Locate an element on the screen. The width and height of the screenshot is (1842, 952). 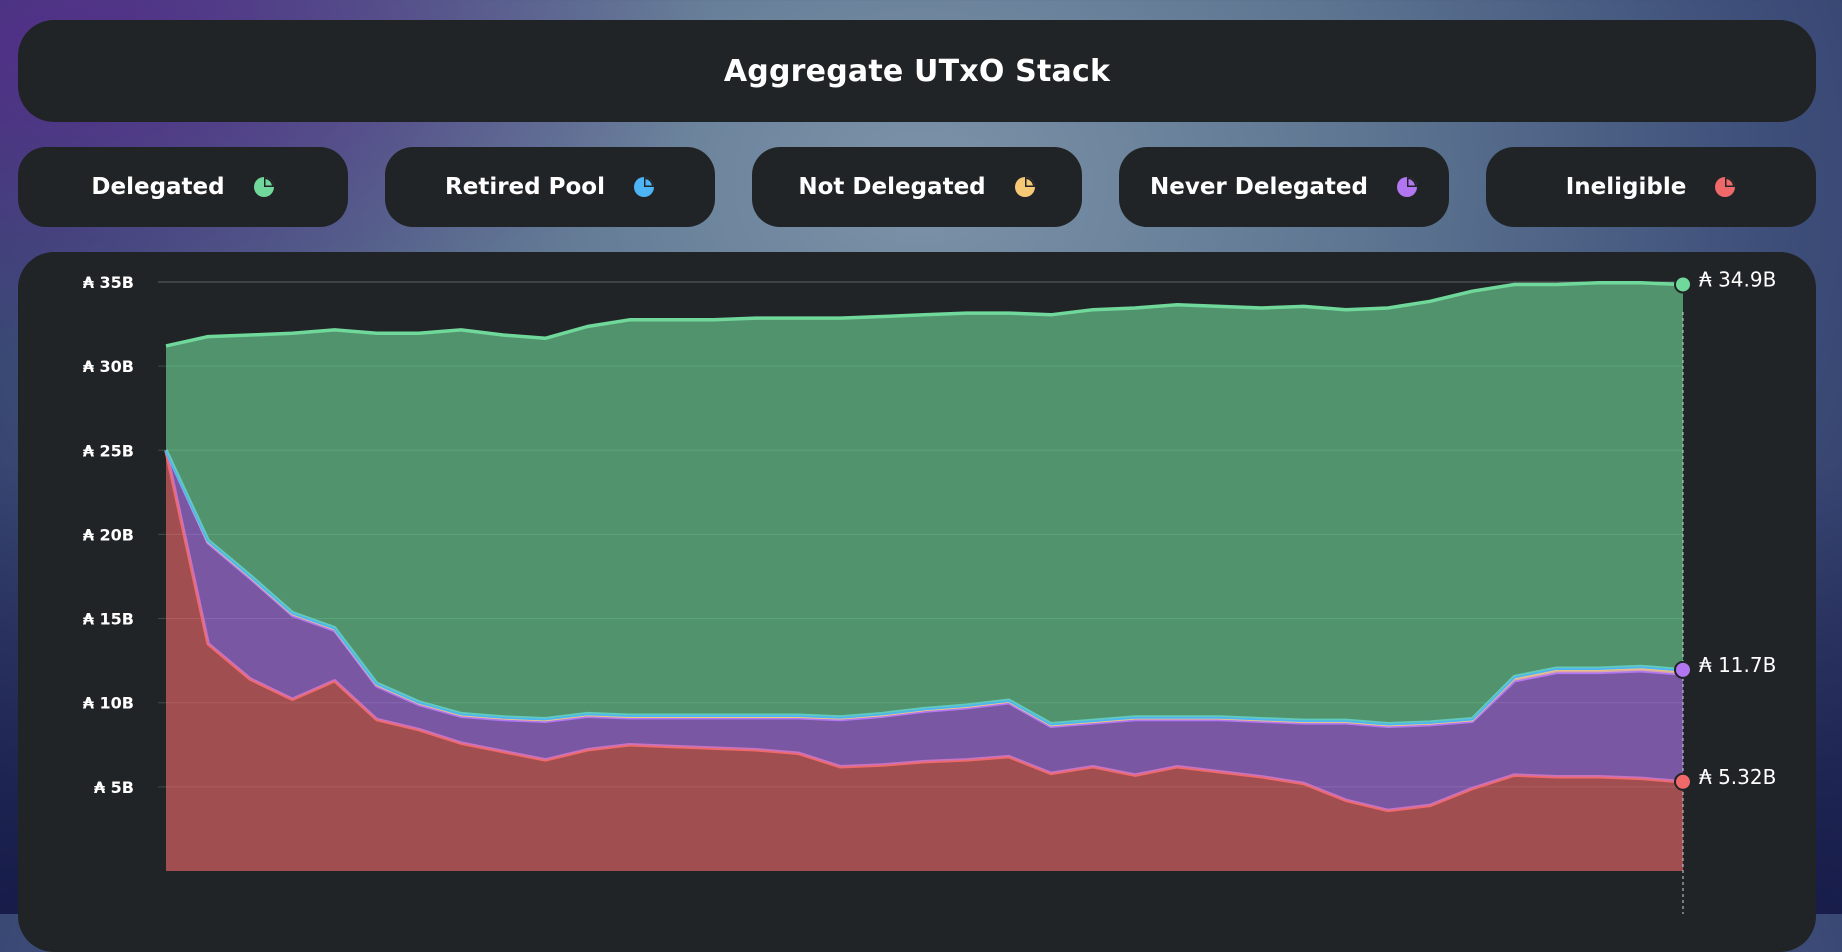
y-axis-ticks: ₳ 5B ₳ 10B ₳ 15B ₳ 20B ₳ 25B ₳ 30B ₳ 35B is located at coordinates (108, 535).